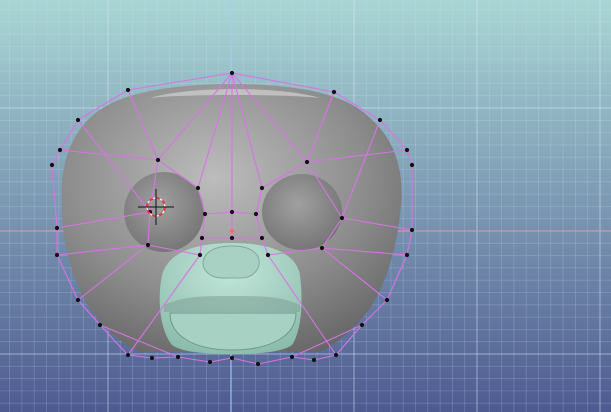 Image resolution: width=611 pixels, height=412 pixels. What do you see at coordinates (231, 262) in the screenshot?
I see `nose` at bounding box center [231, 262].